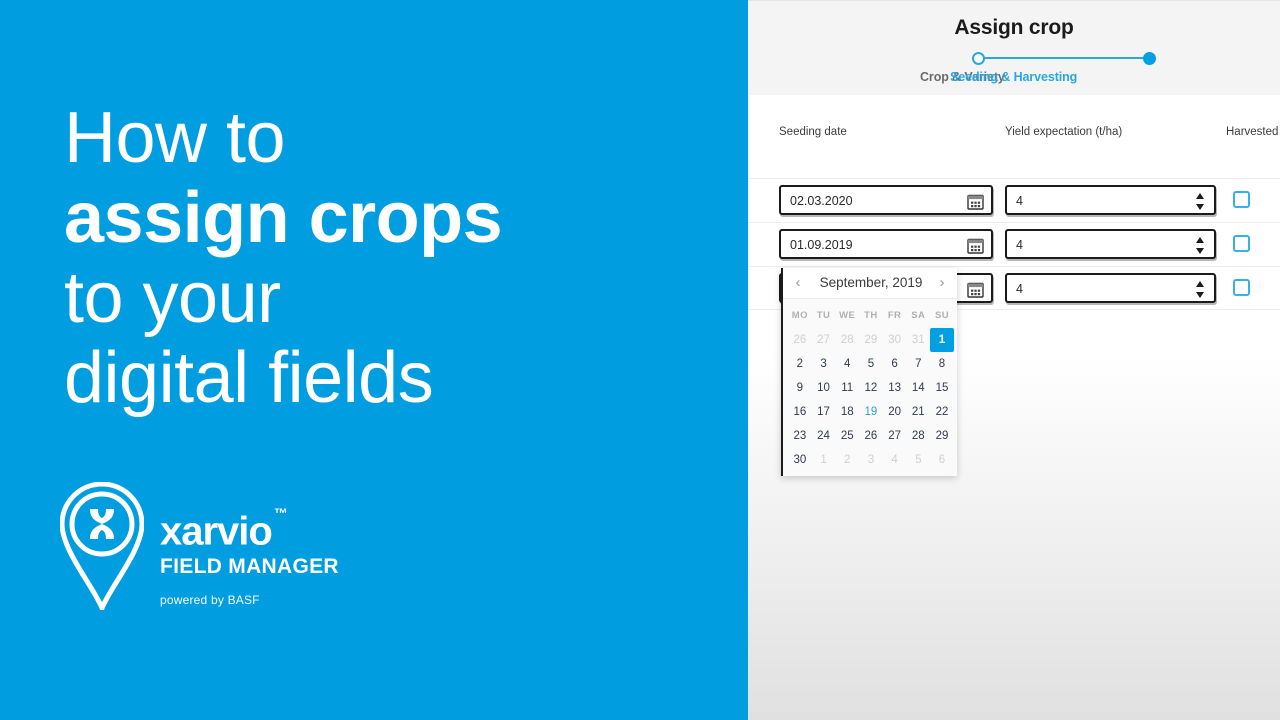  Describe the element at coordinates (280, 513) in the screenshot. I see `trademark-symbol: ™` at that location.